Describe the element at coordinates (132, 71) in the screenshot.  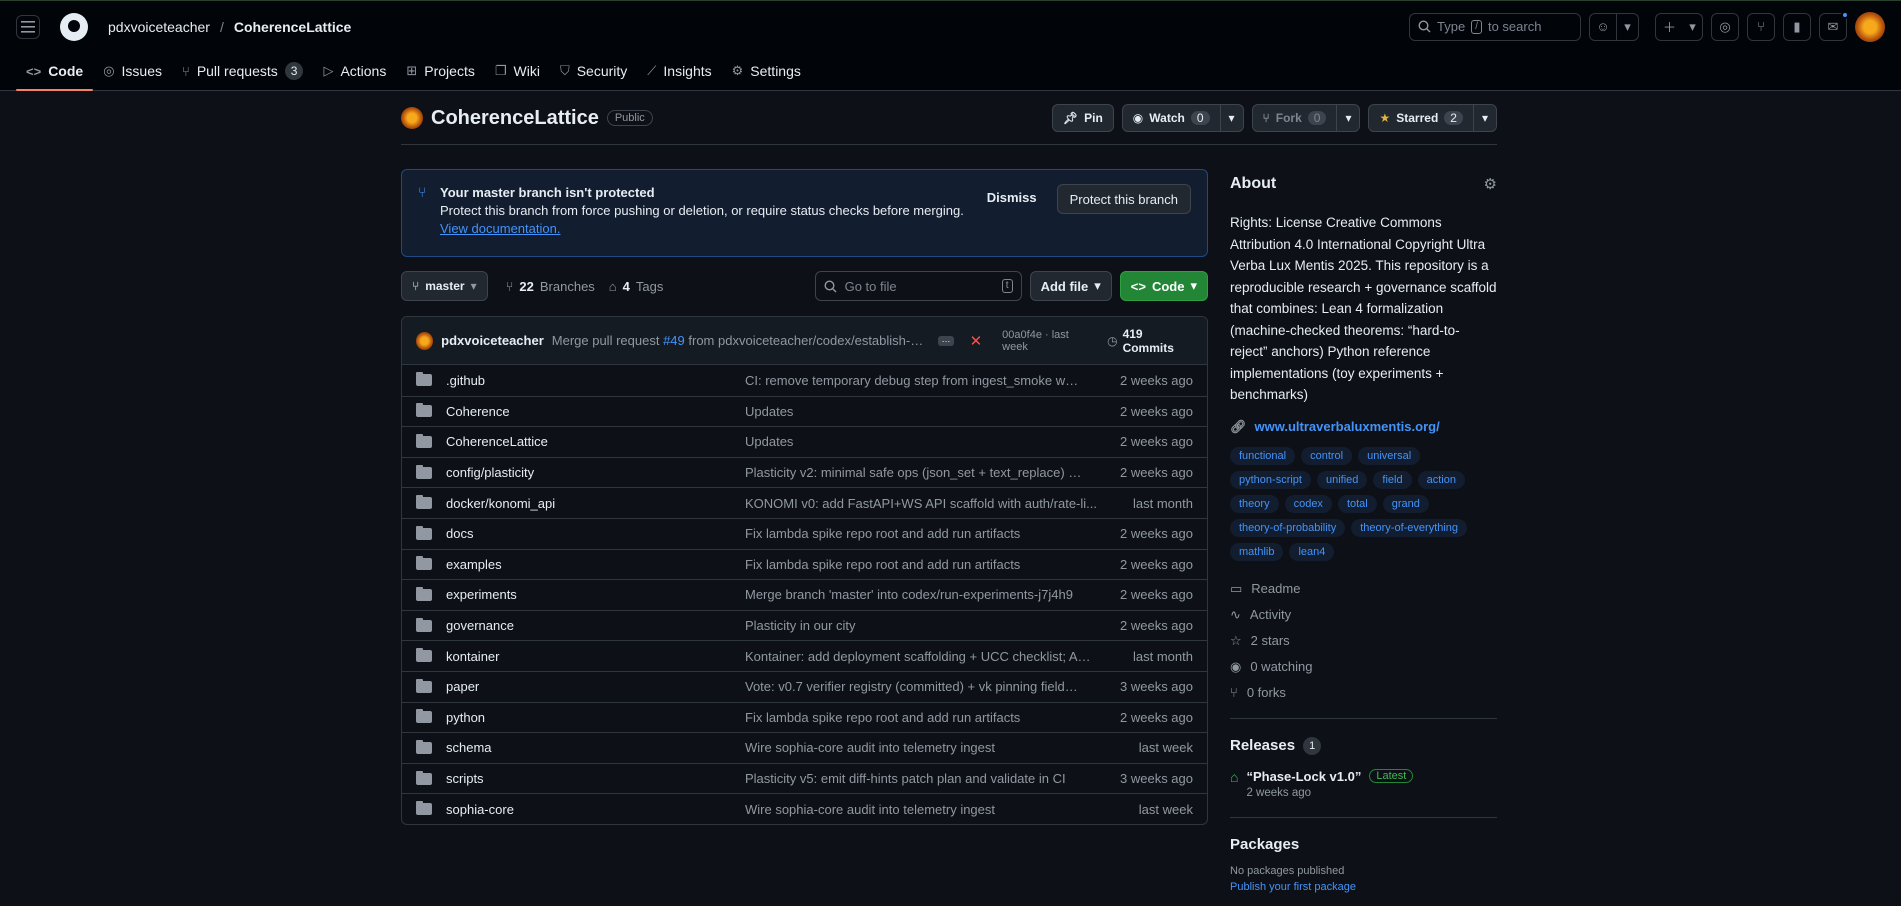
I see `tab-issues: ◎ Issues` at that location.